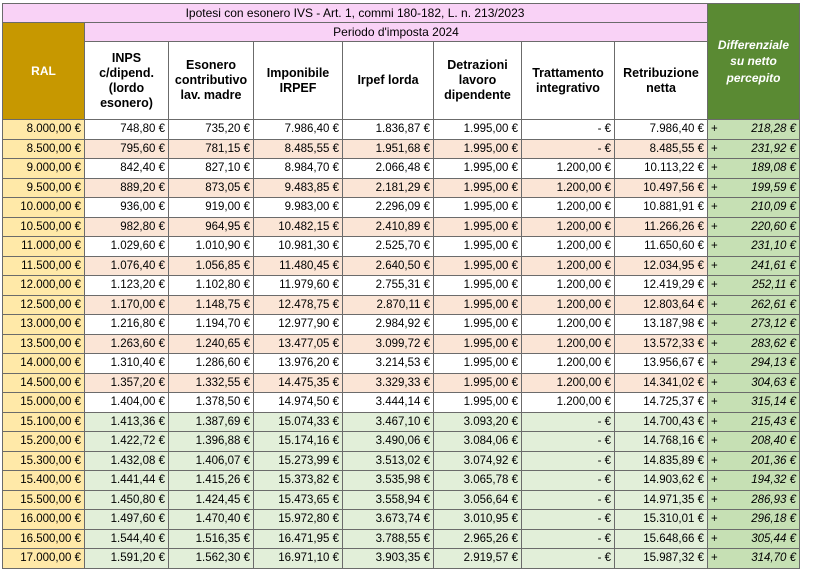 Image resolution: width=830 pixels, height=578 pixels. Describe the element at coordinates (388, 265) in the screenshot. I see `irpef-cell: 2.640,50 €` at that location.